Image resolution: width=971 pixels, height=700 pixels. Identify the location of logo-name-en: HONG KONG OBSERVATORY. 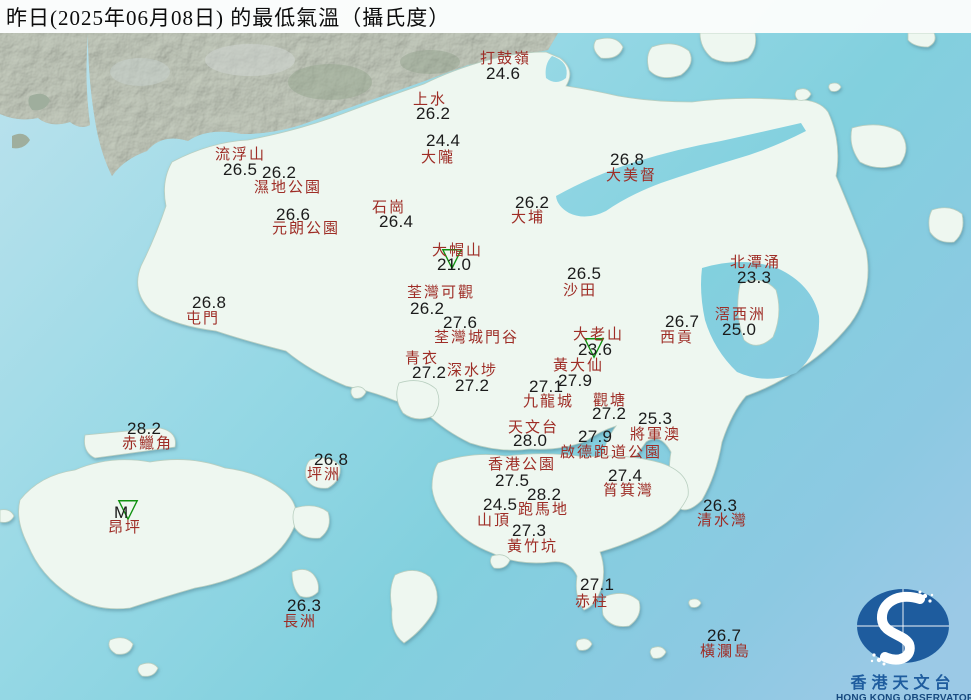
(903, 696).